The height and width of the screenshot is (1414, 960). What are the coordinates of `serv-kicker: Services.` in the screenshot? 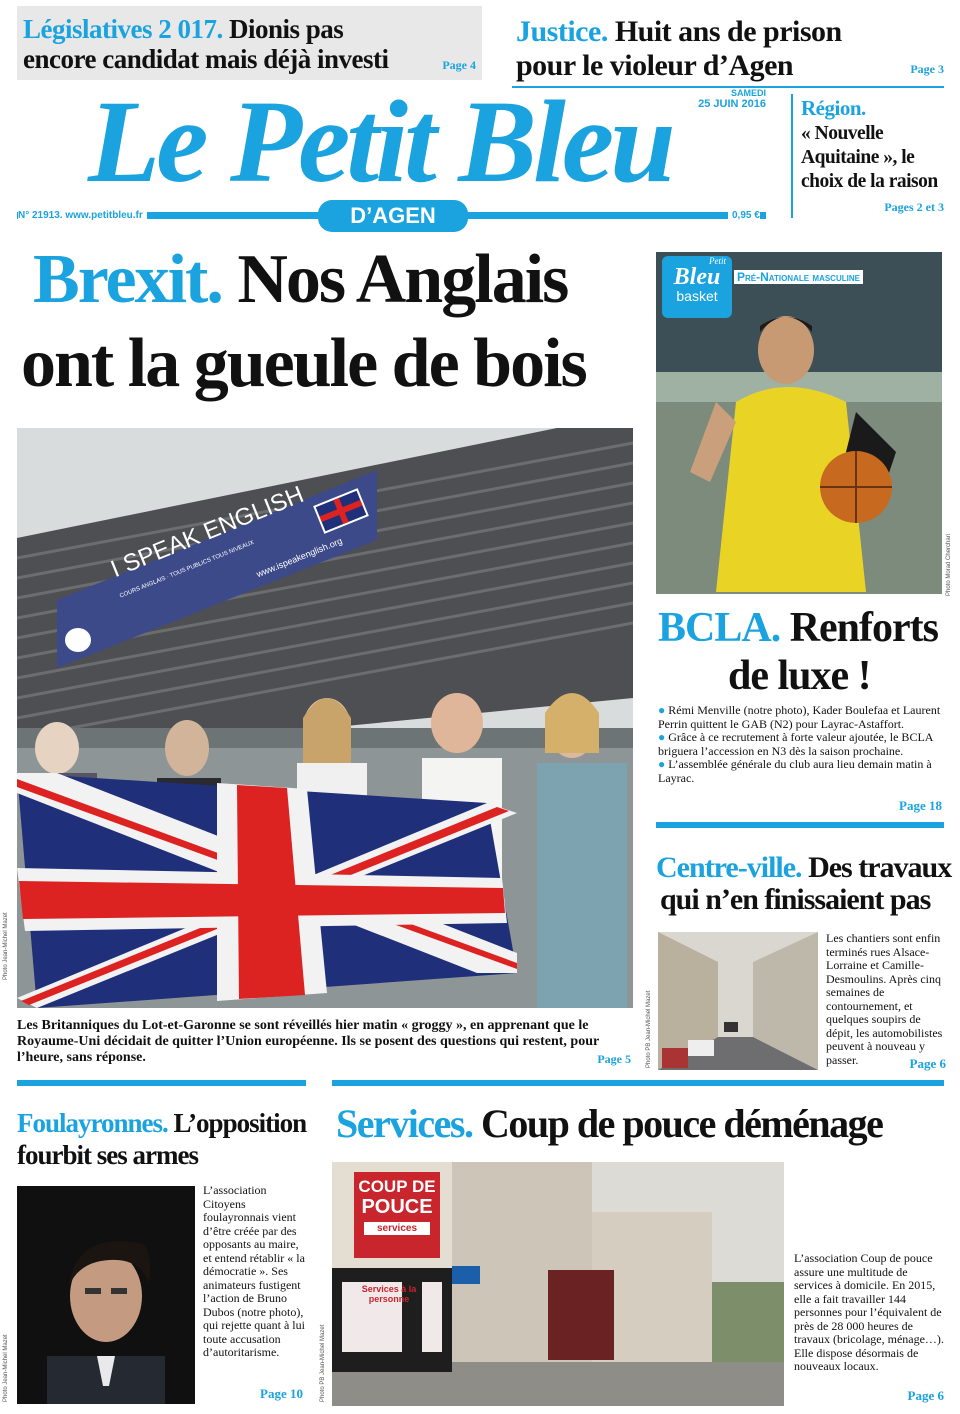 It's located at (405, 1123).